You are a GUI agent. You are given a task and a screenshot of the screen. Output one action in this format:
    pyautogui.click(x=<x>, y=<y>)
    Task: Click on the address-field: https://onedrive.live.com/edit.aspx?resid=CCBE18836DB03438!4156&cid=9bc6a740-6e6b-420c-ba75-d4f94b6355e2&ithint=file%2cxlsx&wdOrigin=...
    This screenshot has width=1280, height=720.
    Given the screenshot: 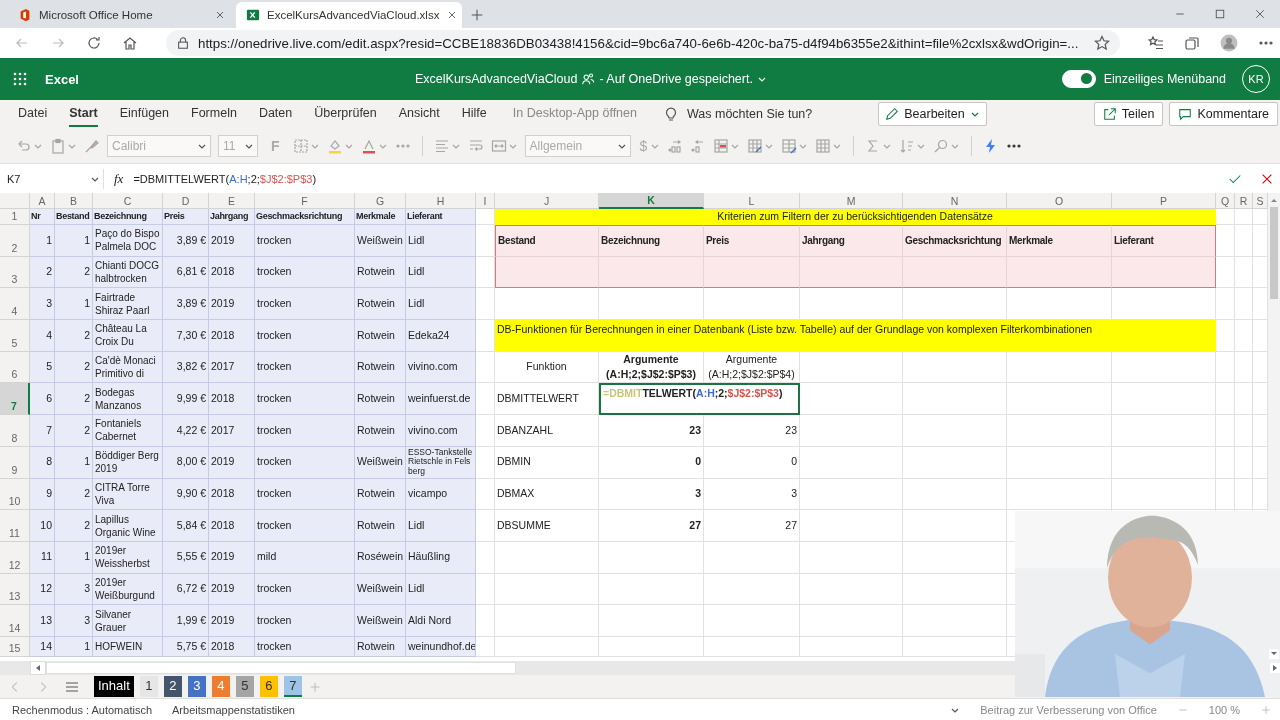 What is the action you would take?
    pyautogui.click(x=643, y=43)
    